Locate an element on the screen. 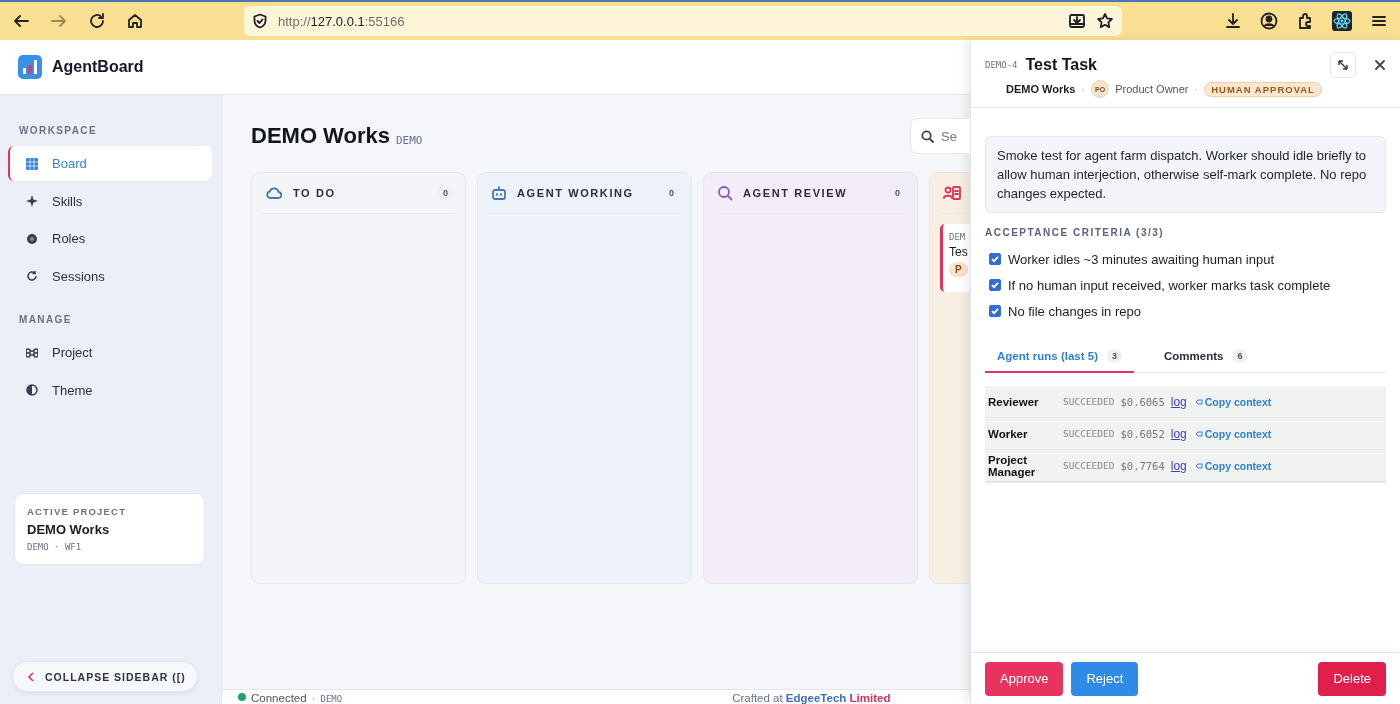 The height and width of the screenshot is (704, 1400). delete-button: Delete is located at coordinates (1352, 678).